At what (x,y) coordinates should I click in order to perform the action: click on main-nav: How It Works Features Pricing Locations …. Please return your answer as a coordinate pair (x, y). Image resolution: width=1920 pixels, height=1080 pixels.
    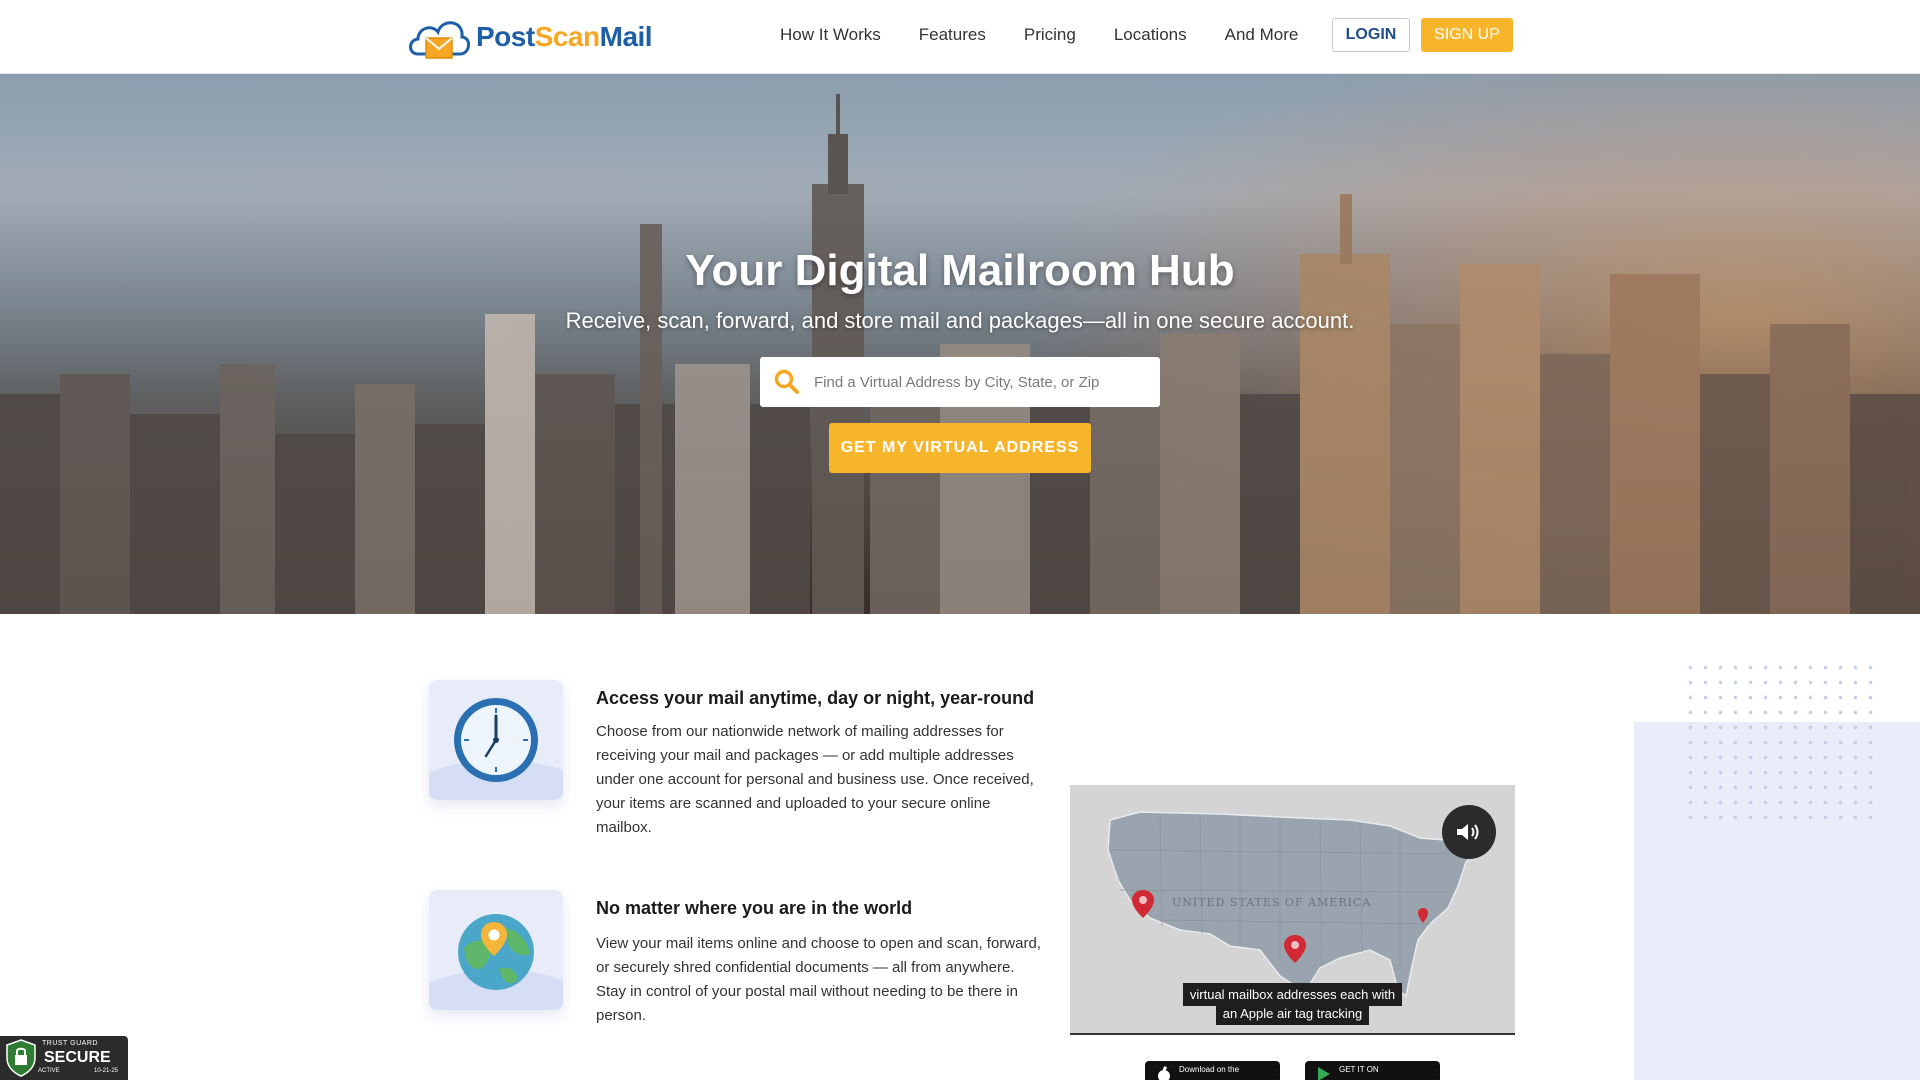
    Looking at the image, I should click on (1058, 35).